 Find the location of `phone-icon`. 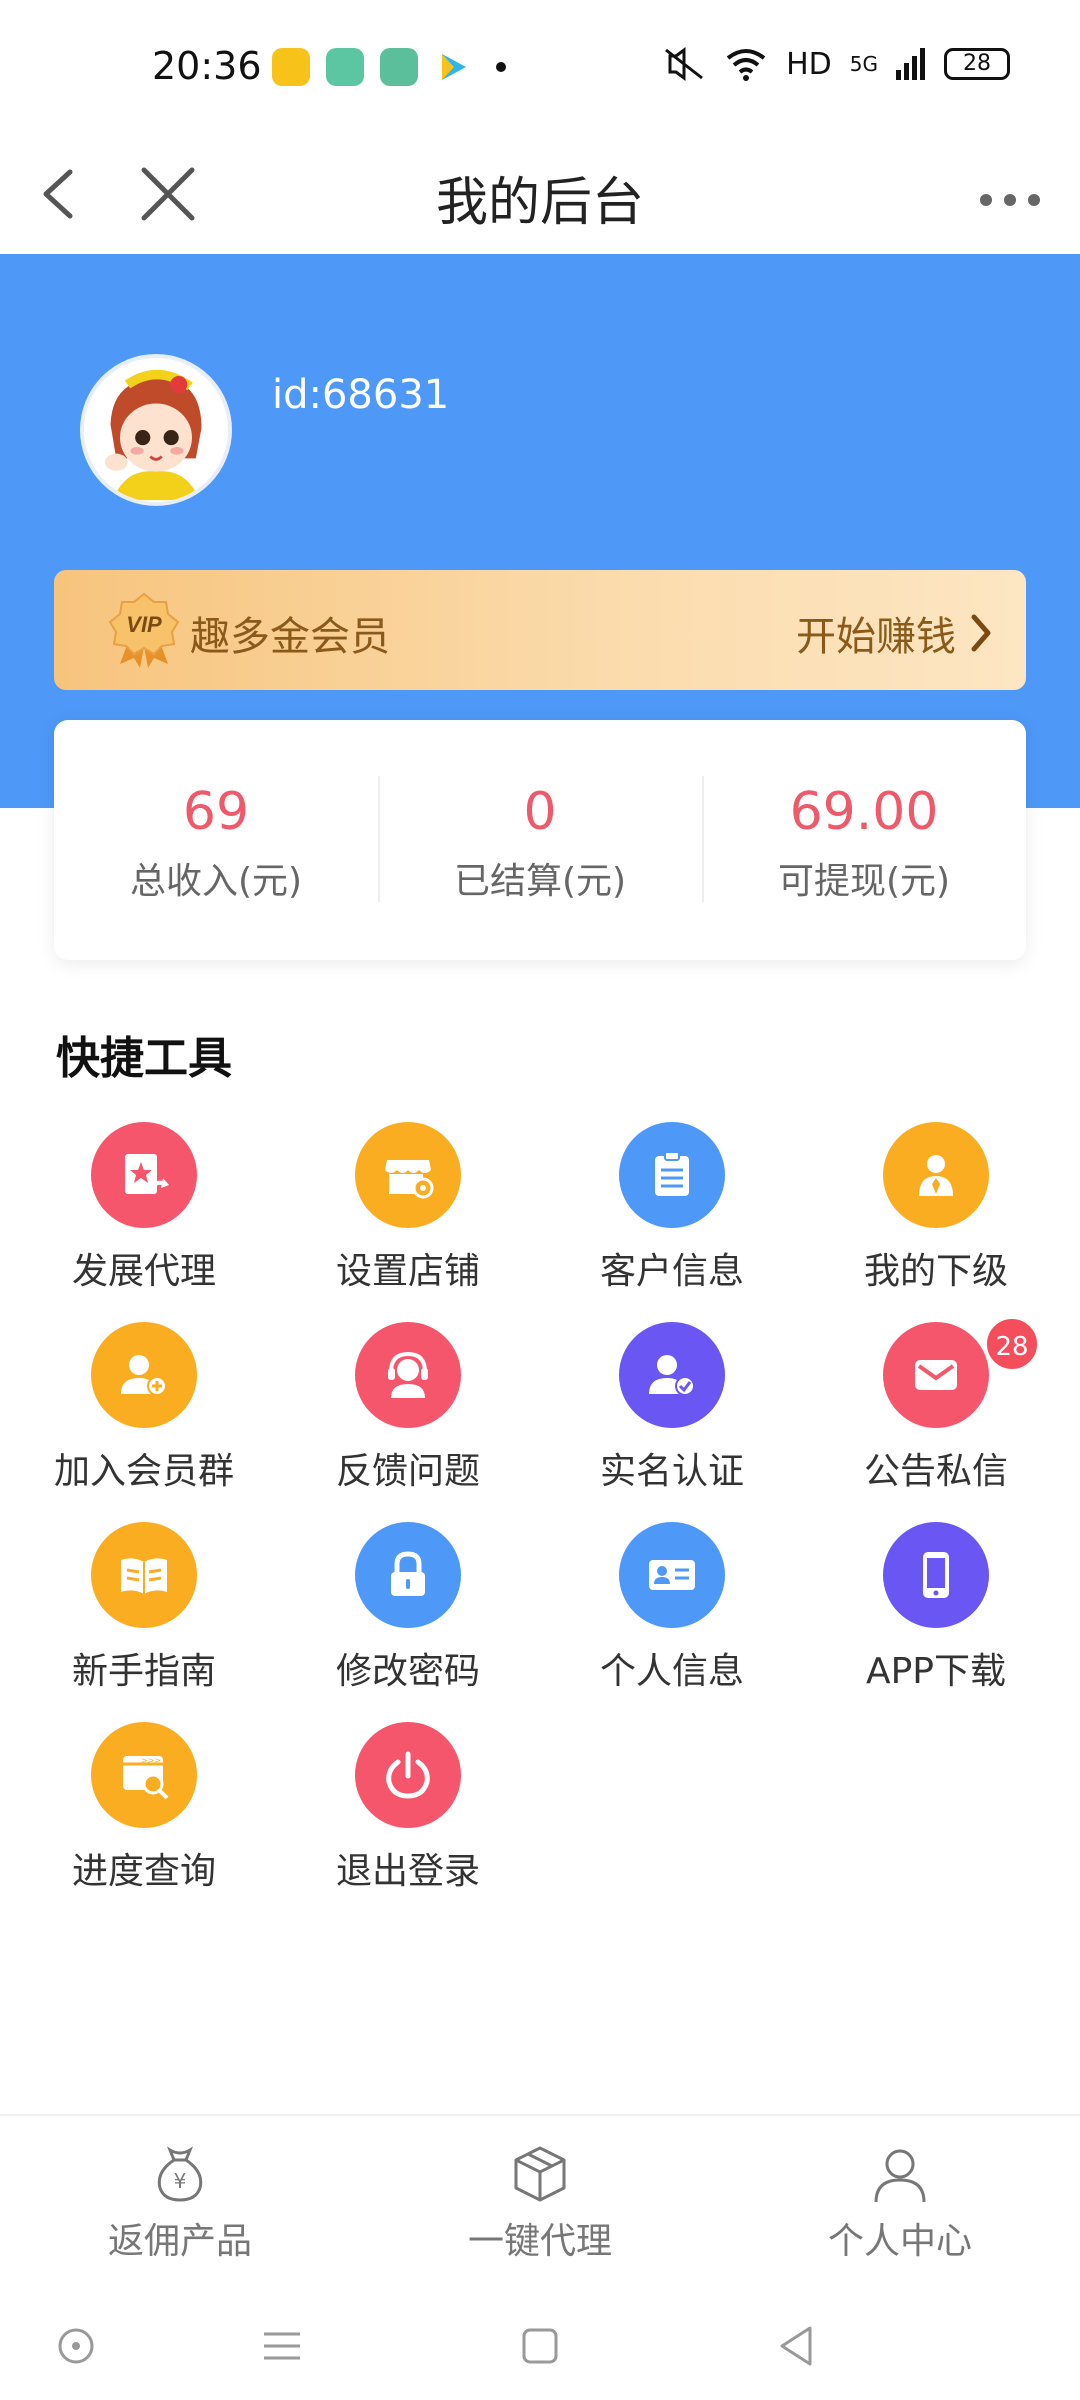

phone-icon is located at coordinates (936, 1575).